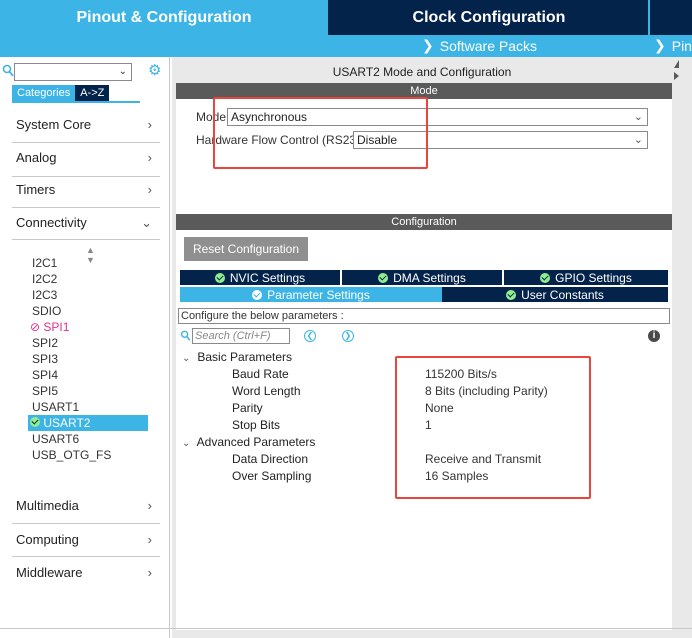 The height and width of the screenshot is (638, 692). What do you see at coordinates (266, 391) in the screenshot?
I see `param-name-word-length: Word Length` at bounding box center [266, 391].